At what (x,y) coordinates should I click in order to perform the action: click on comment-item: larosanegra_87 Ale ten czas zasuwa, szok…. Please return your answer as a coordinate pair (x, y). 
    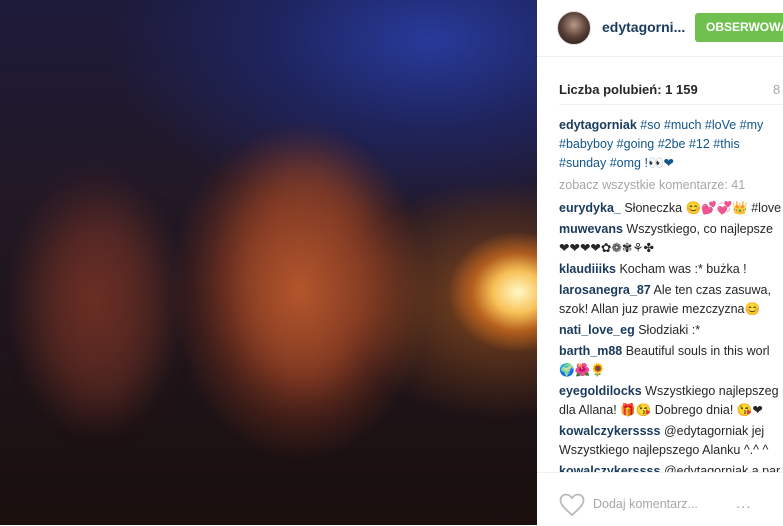
    Looking at the image, I should click on (671, 300).